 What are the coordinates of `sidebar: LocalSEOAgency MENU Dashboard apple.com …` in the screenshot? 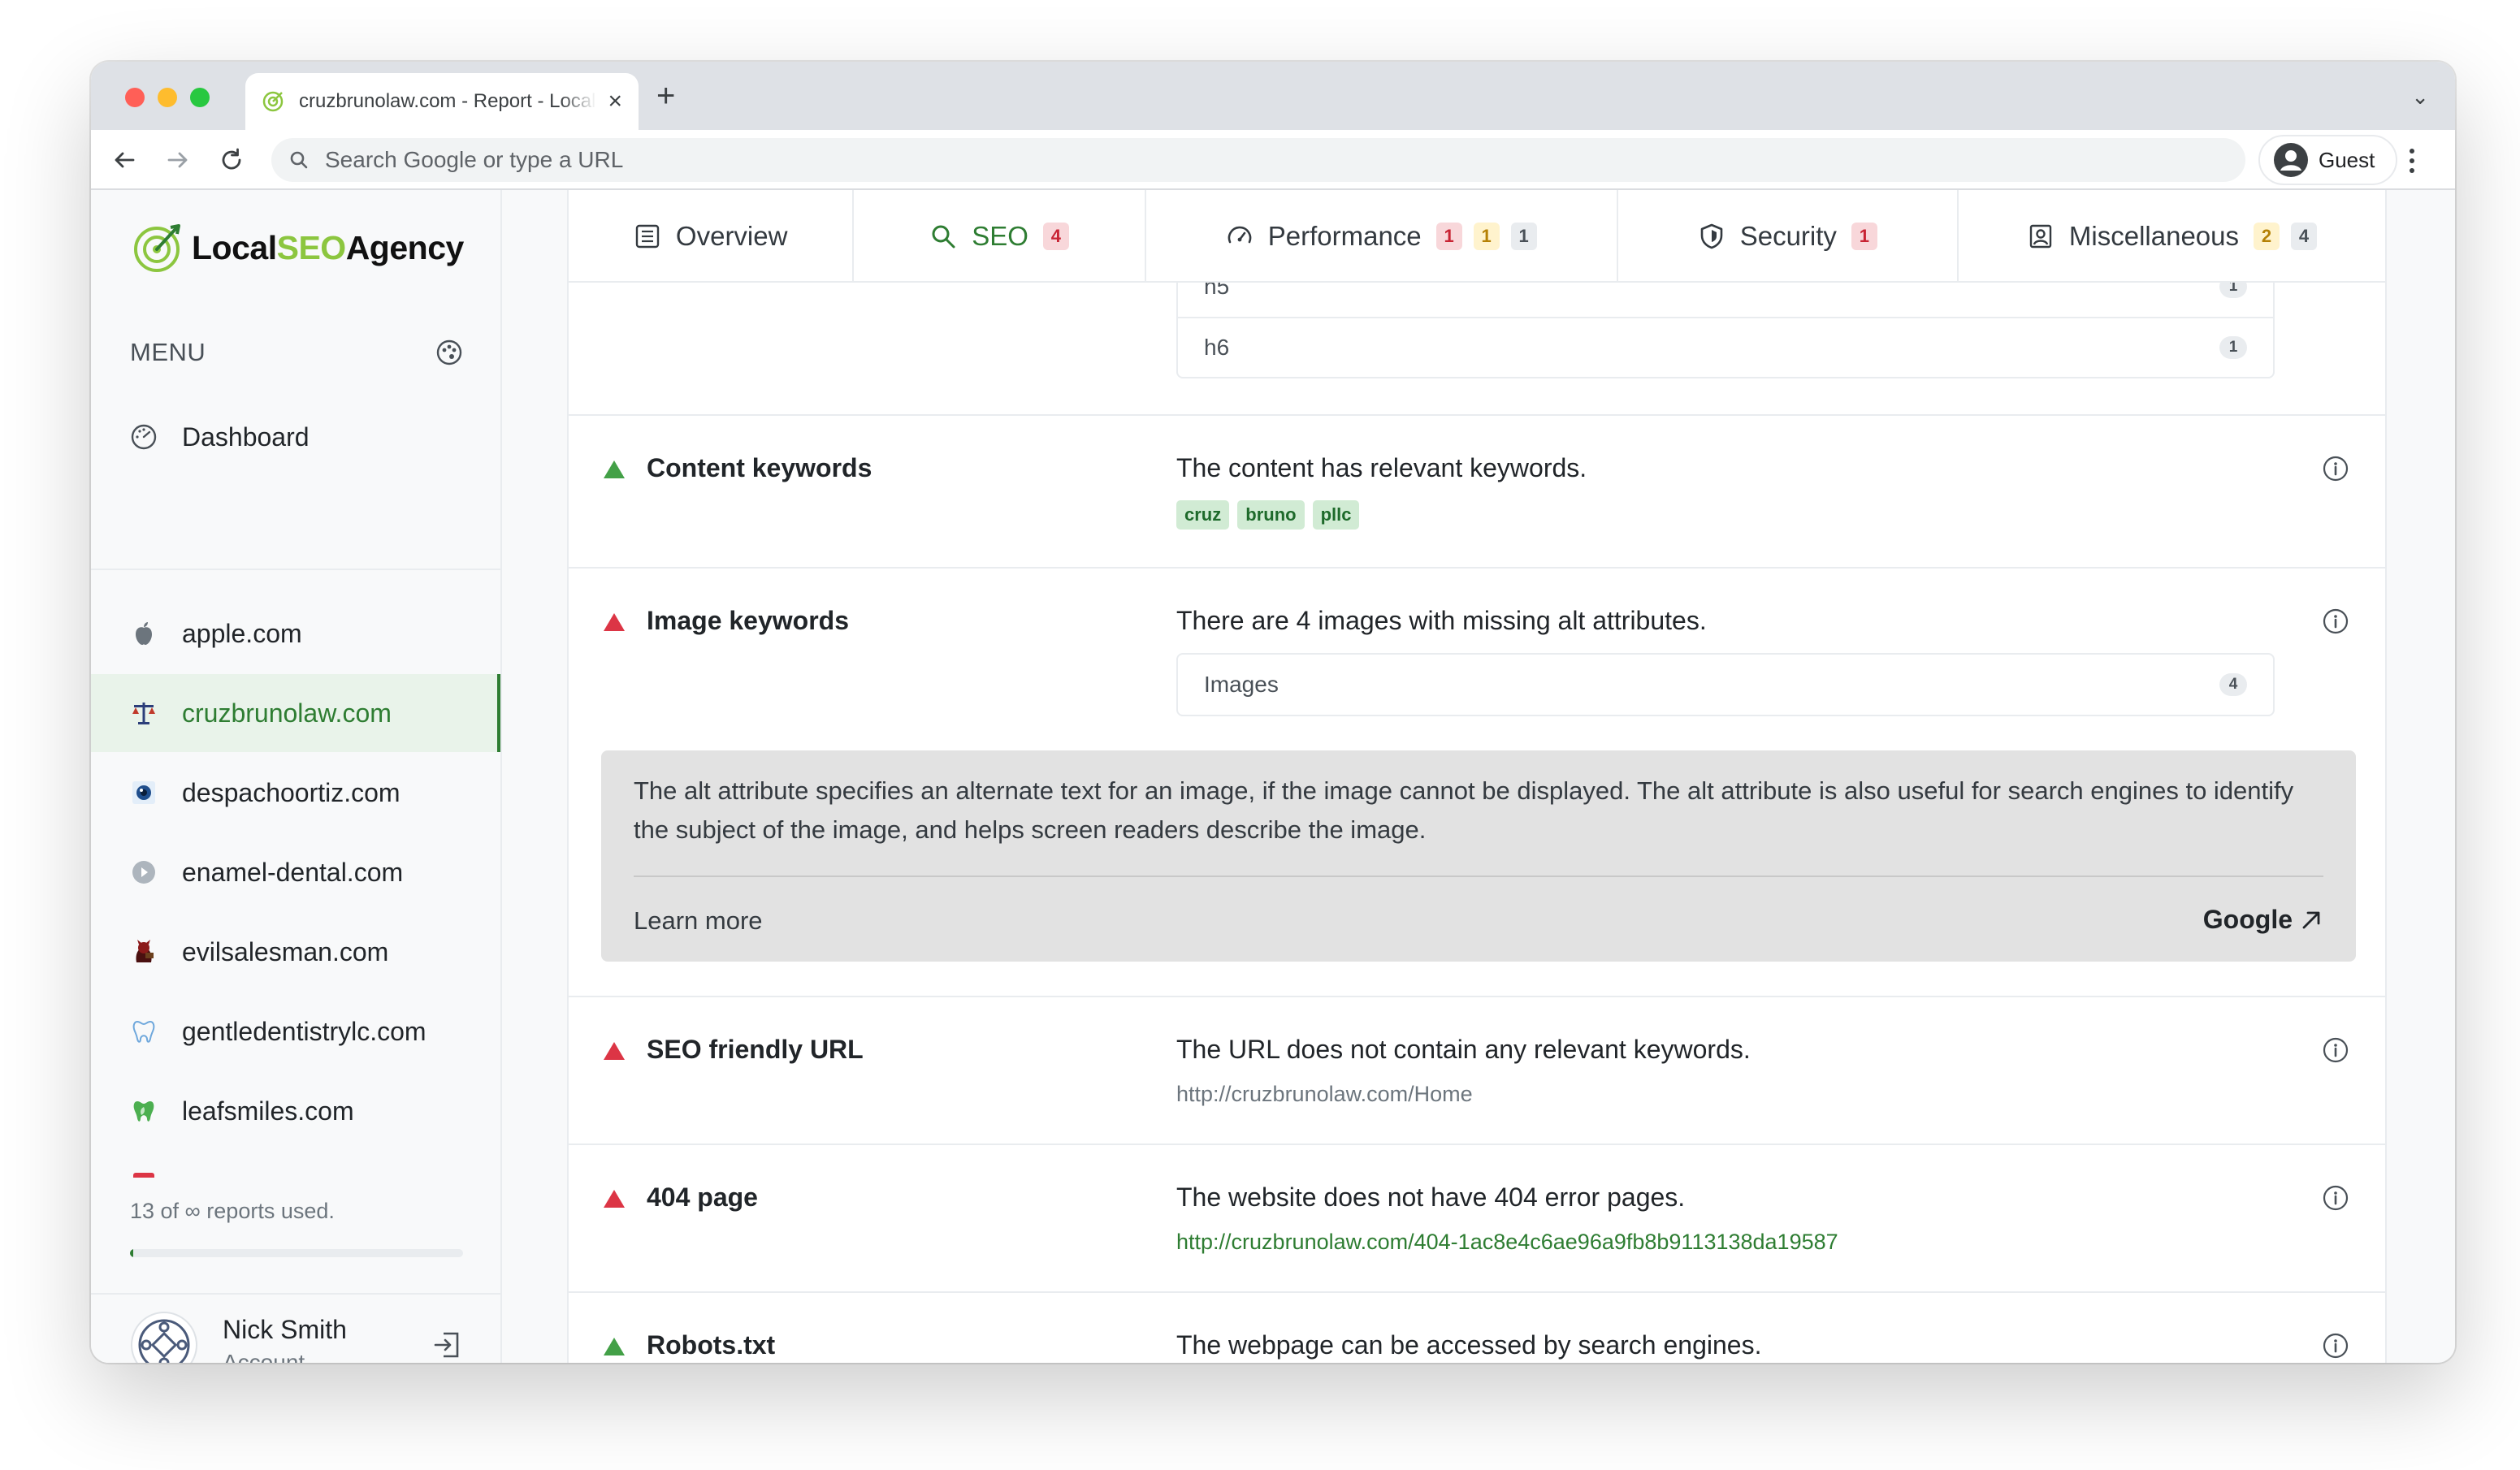 It's located at (297, 776).